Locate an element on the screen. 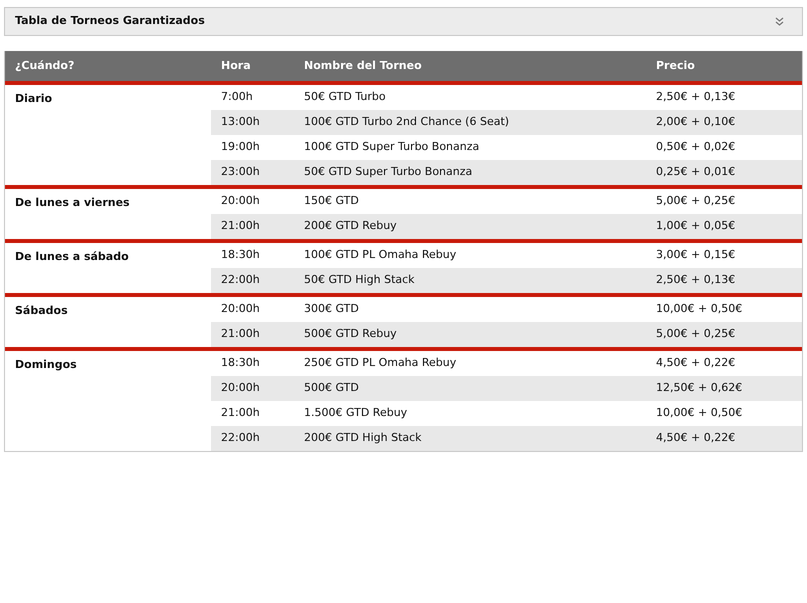 Image resolution: width=807 pixels, height=603 pixels. tournament-name-cell-text: 300€ GTD is located at coordinates (331, 309).